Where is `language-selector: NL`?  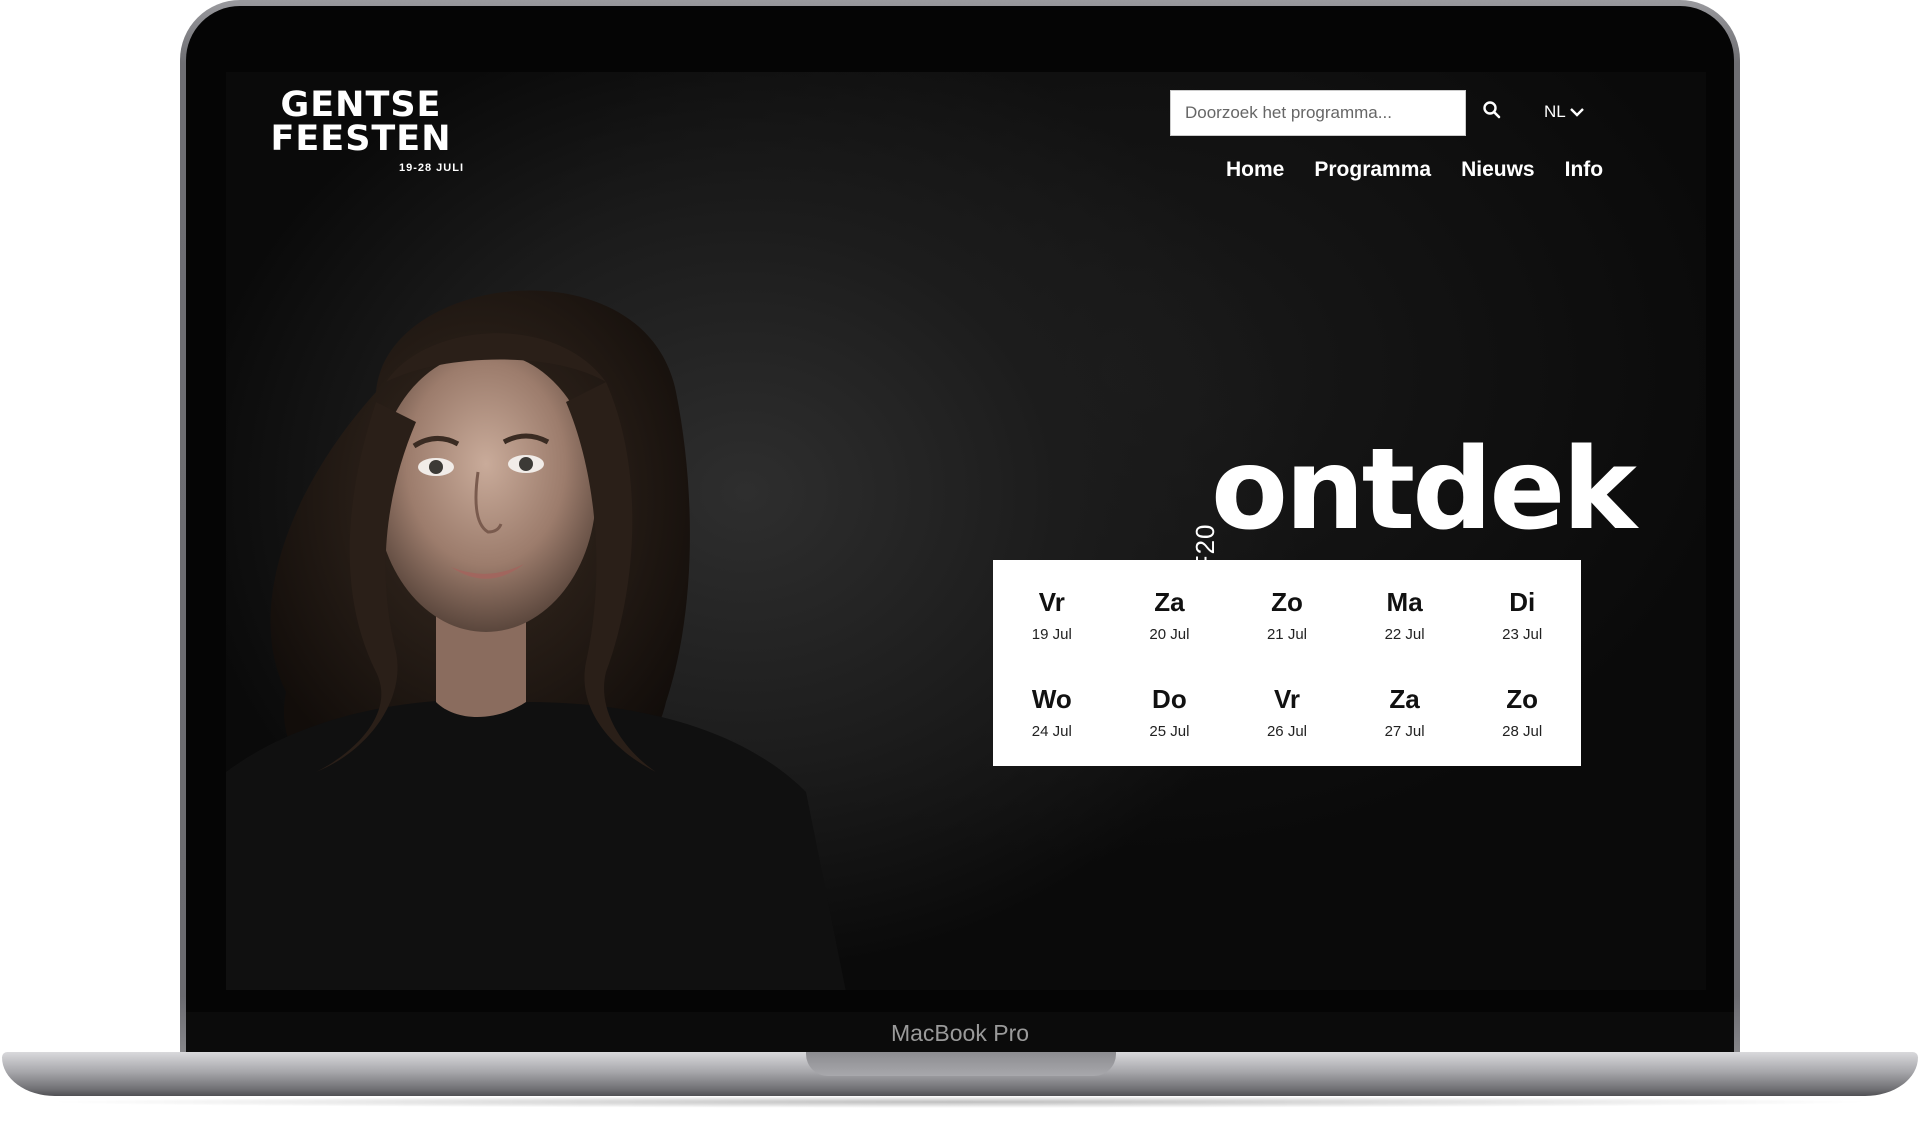 language-selector: NL is located at coordinates (1564, 112).